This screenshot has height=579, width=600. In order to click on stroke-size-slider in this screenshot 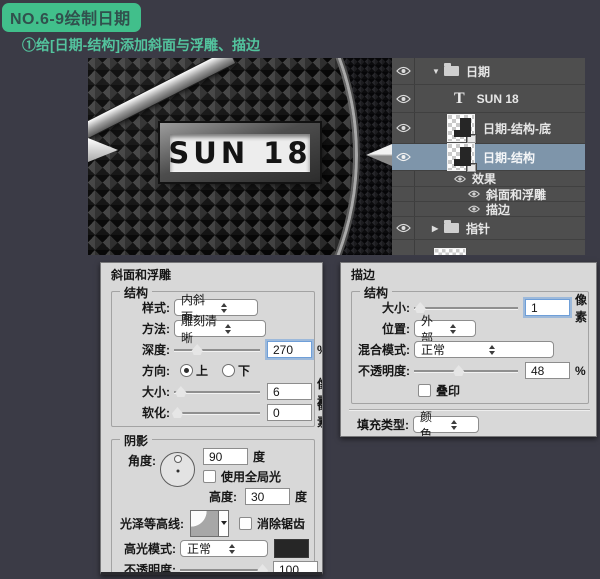, I will do `click(466, 307)`.